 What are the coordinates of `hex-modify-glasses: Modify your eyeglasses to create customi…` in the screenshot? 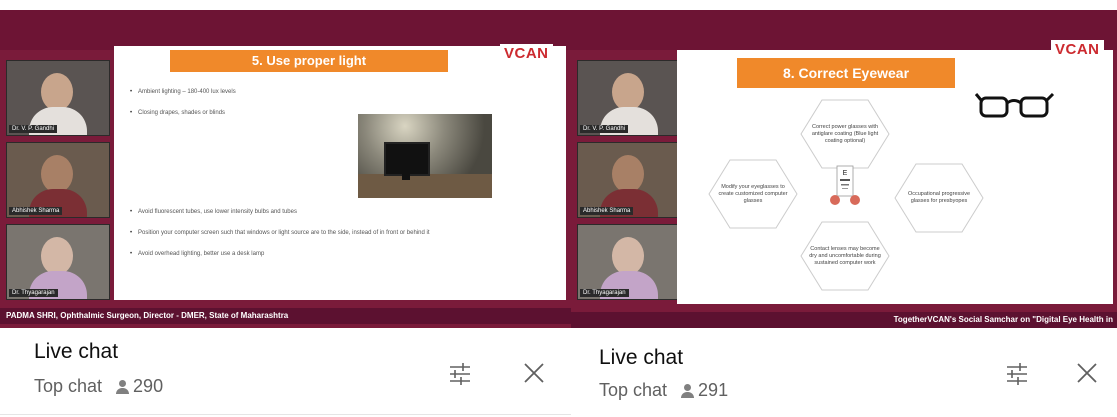 It's located at (753, 194).